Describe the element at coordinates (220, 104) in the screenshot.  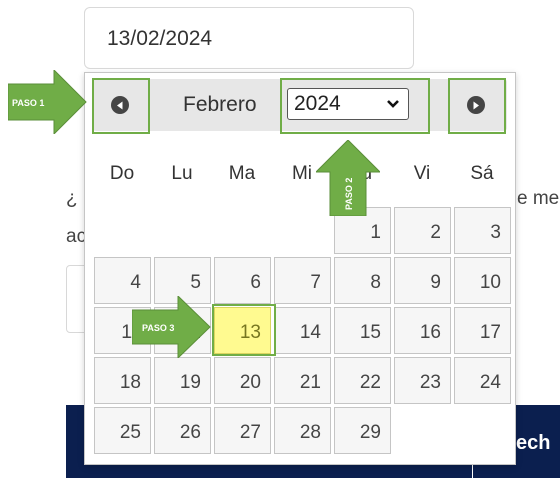
I see `month-label: Febrero` at that location.